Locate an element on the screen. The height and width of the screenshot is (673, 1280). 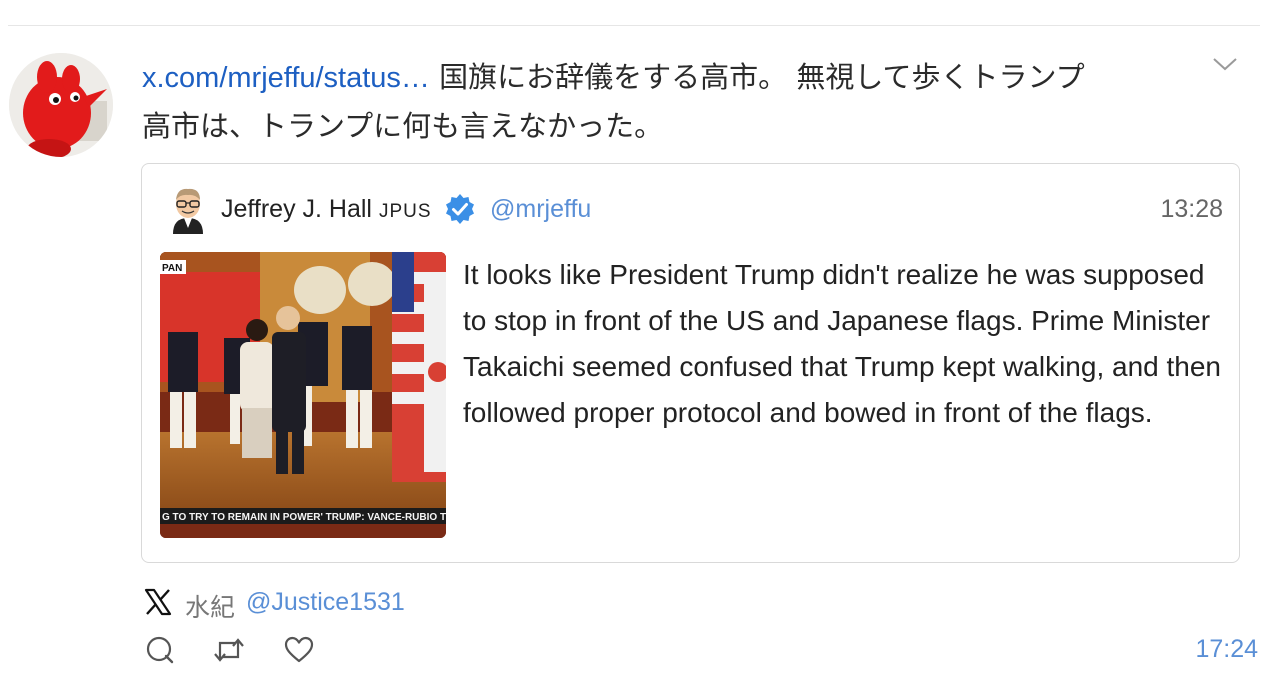
quoted-author-name: Jeffrey J. Hall JPUS is located at coordinates (326, 209).